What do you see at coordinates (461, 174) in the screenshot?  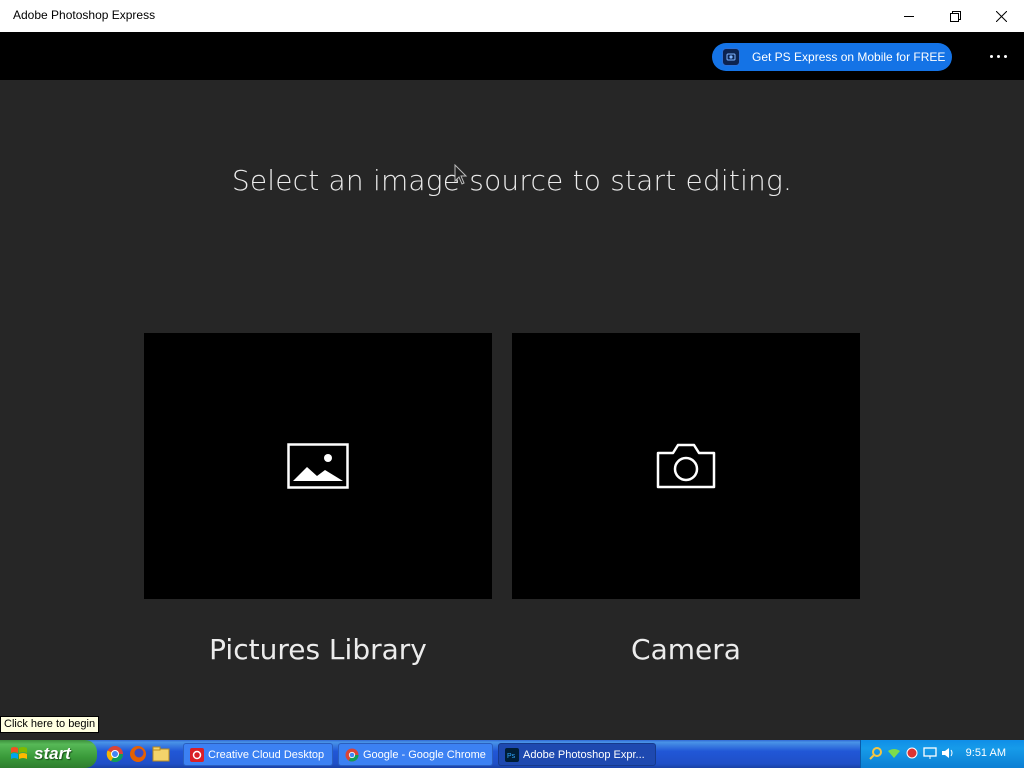 I see `mouse-cursor-icon` at bounding box center [461, 174].